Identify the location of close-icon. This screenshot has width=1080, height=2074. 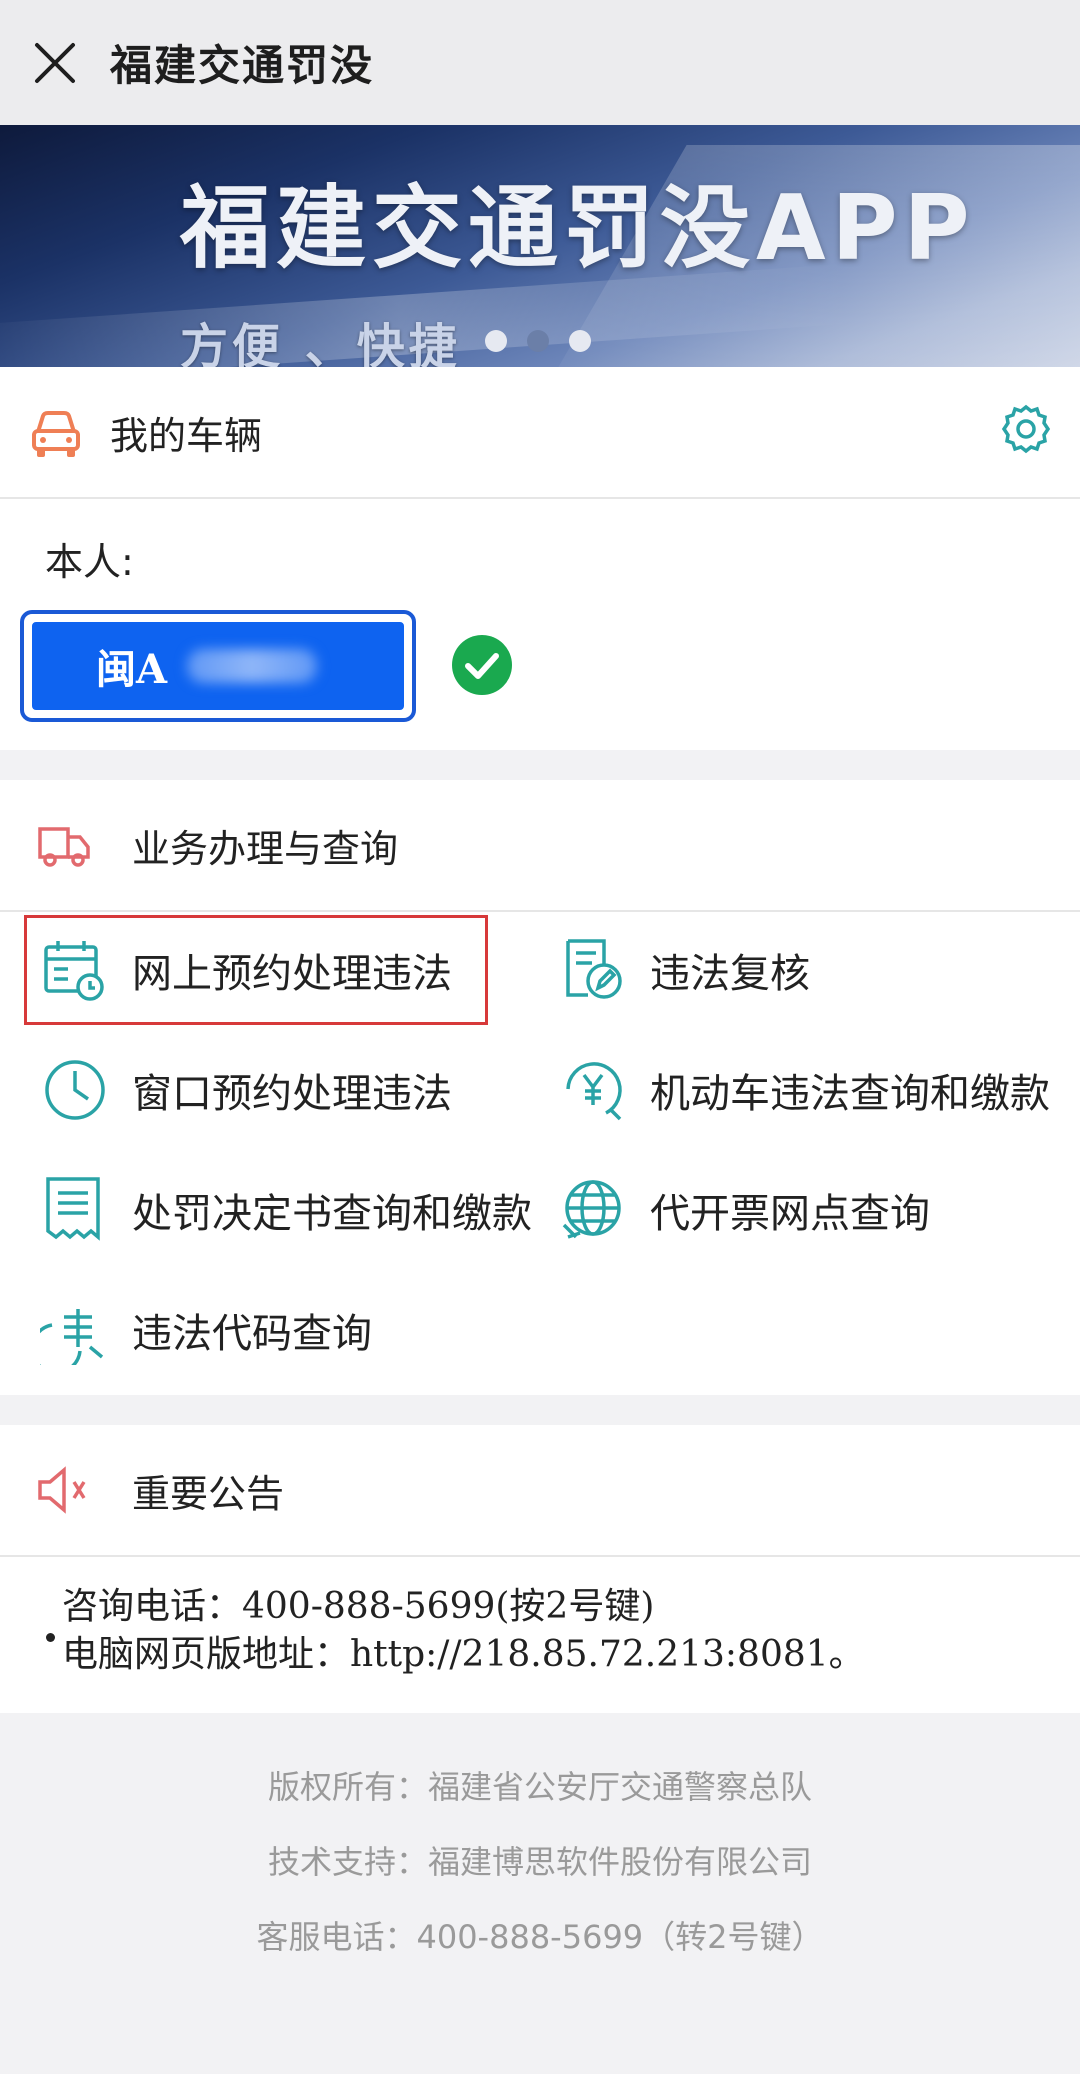
(55, 62).